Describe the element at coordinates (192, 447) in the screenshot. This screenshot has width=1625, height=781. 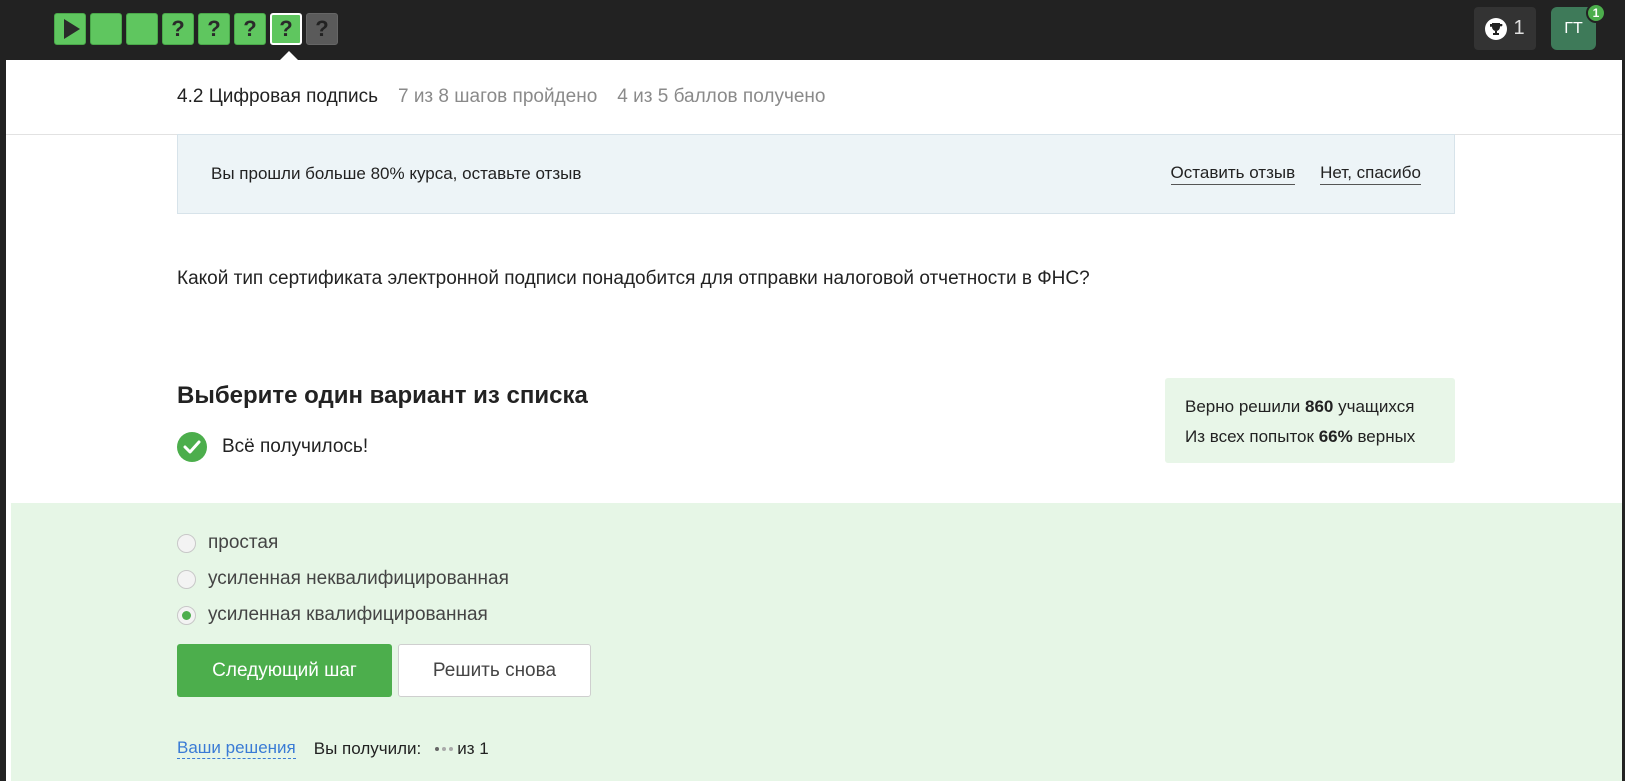
I see `check-icon` at that location.